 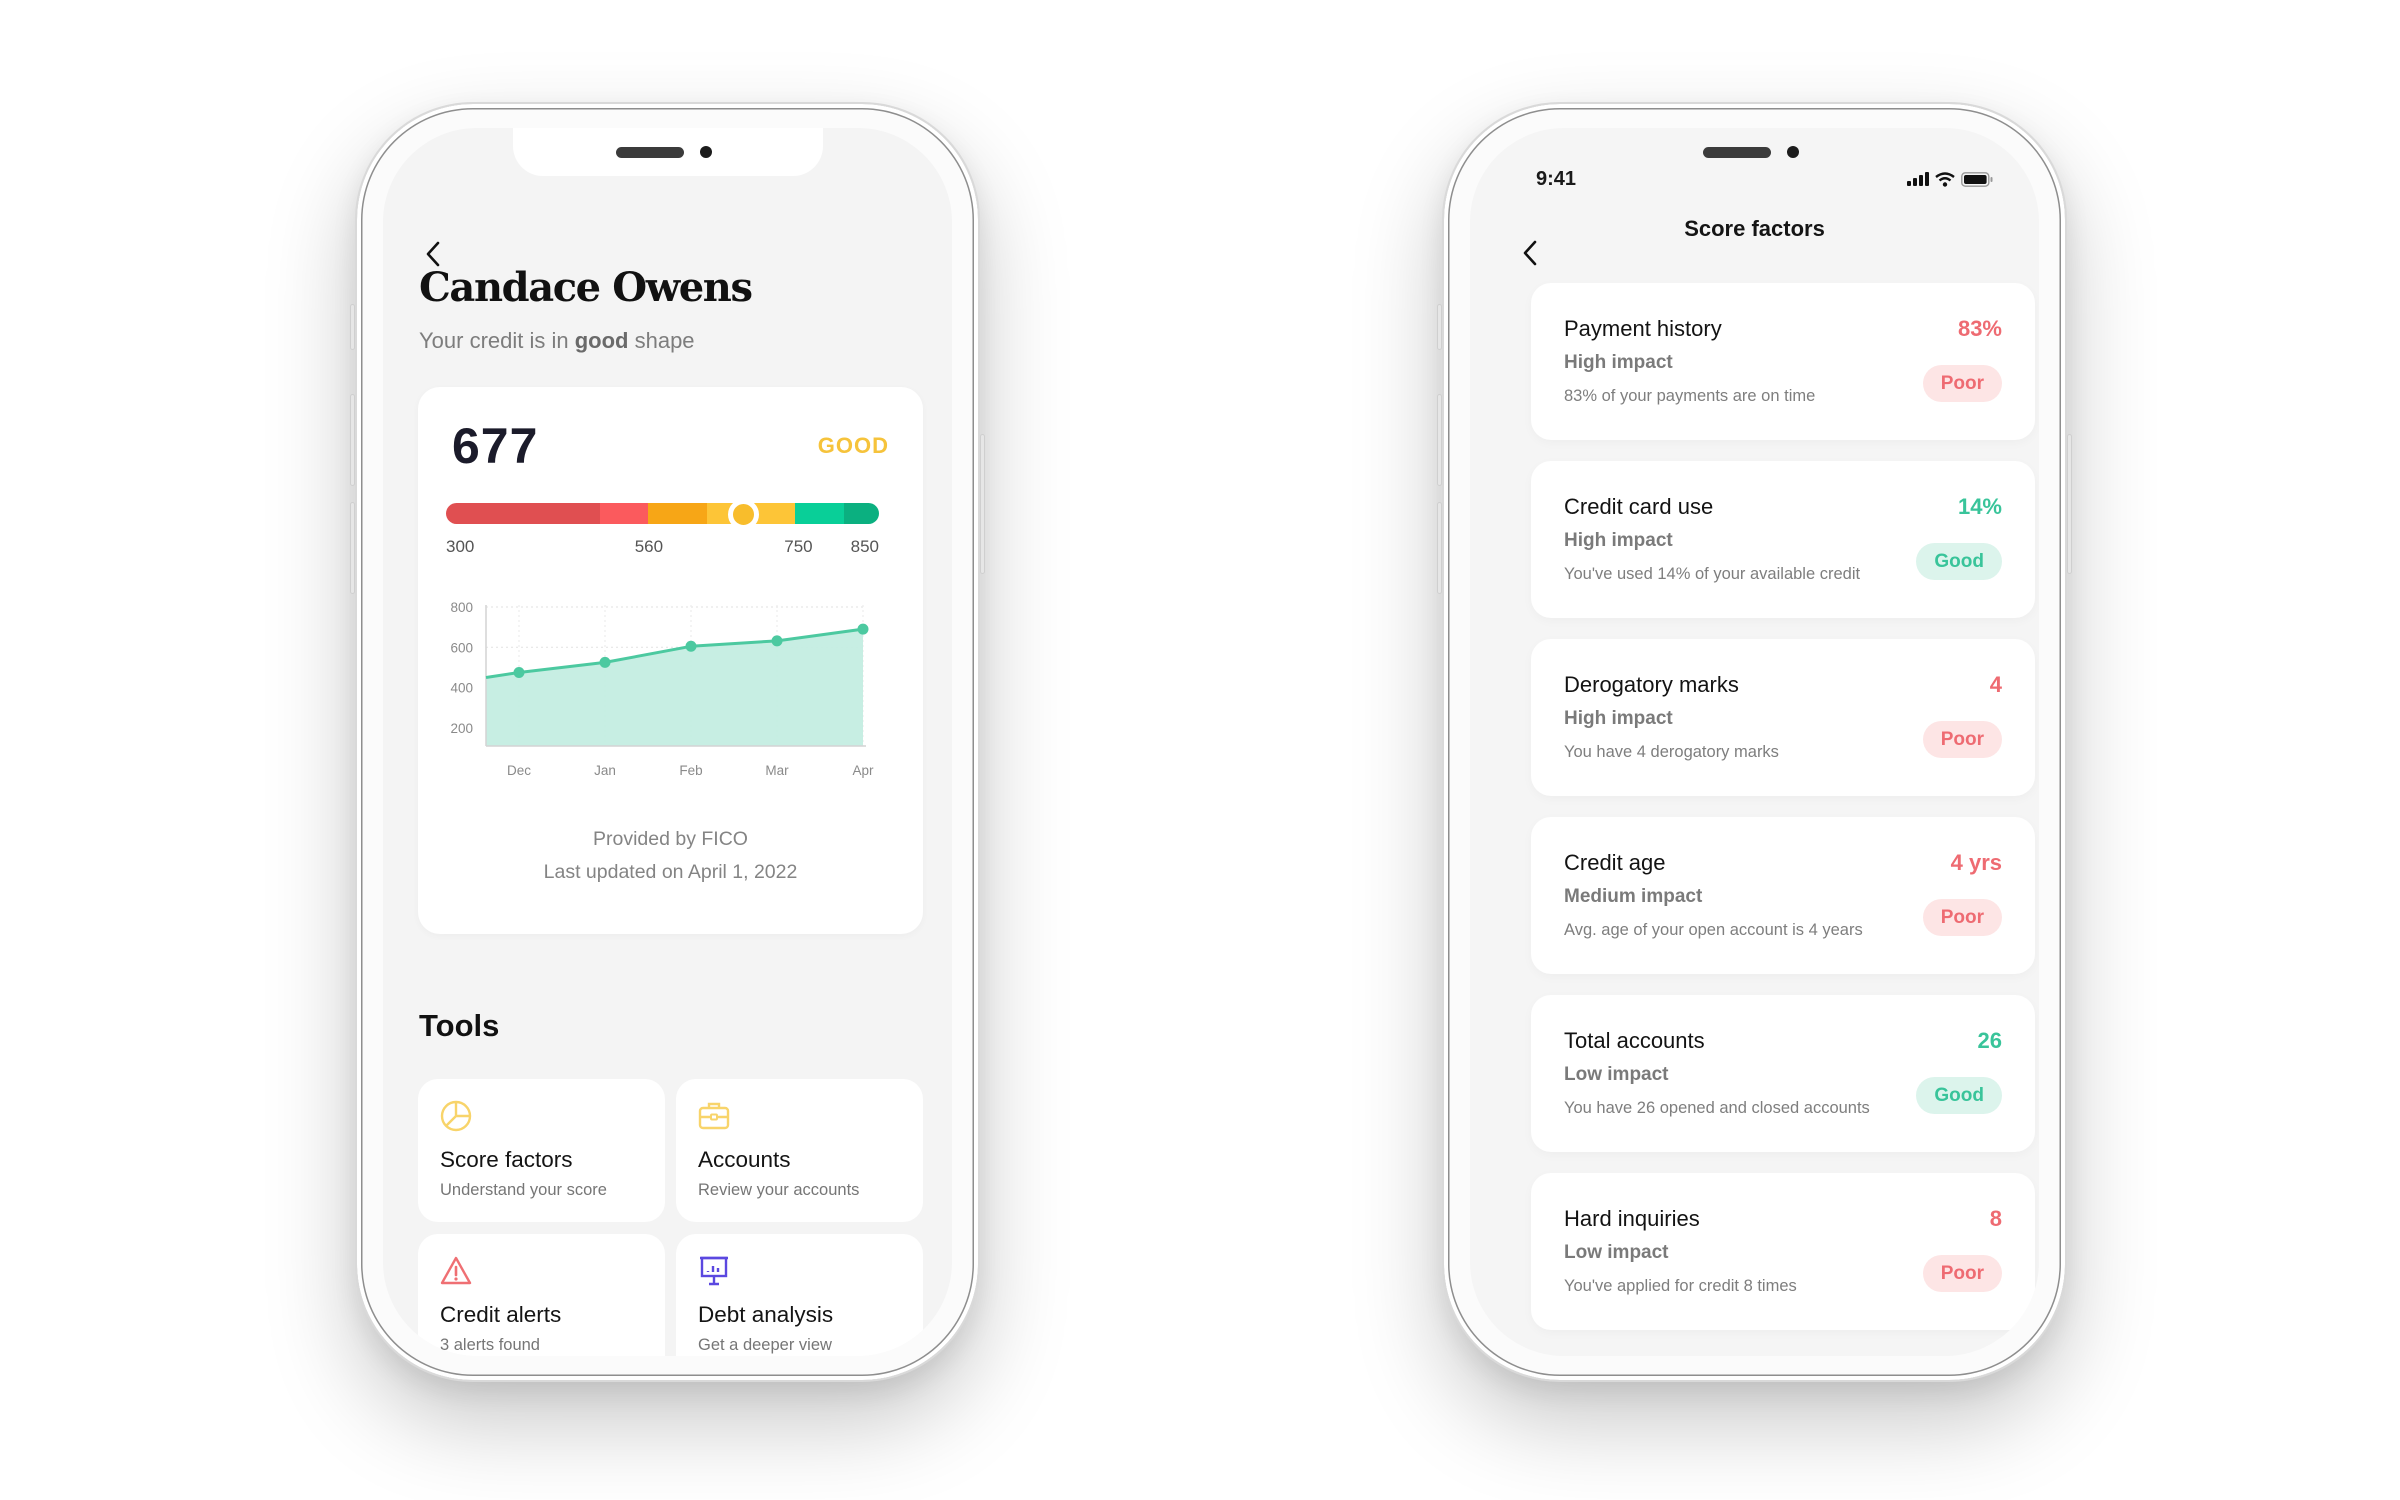 I want to click on score-history-chart: 200 400 600 800 Dec Jan Feb Mar Apr, so click(x=670, y=702).